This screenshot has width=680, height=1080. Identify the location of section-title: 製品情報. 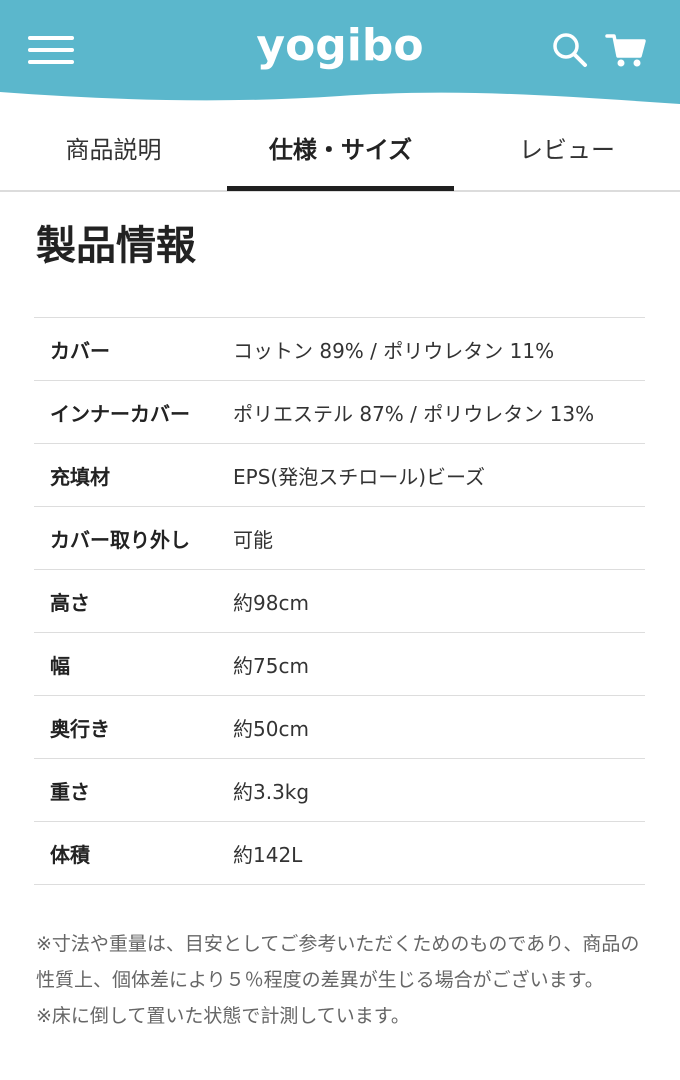
(116, 246).